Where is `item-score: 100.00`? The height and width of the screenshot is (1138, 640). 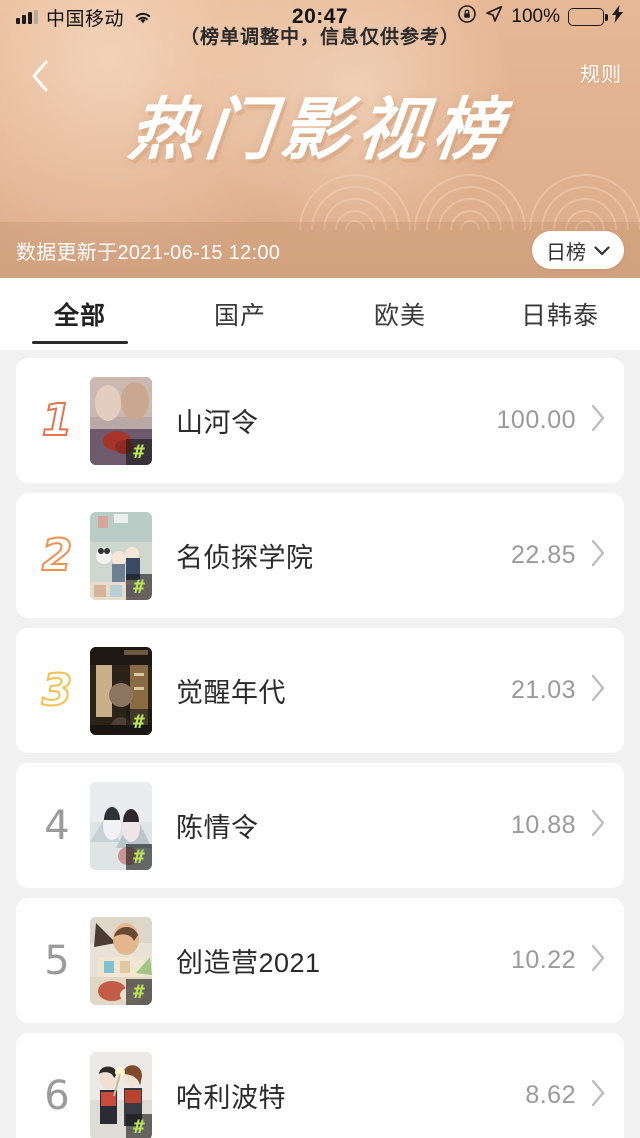
item-score: 100.00 is located at coordinates (536, 420).